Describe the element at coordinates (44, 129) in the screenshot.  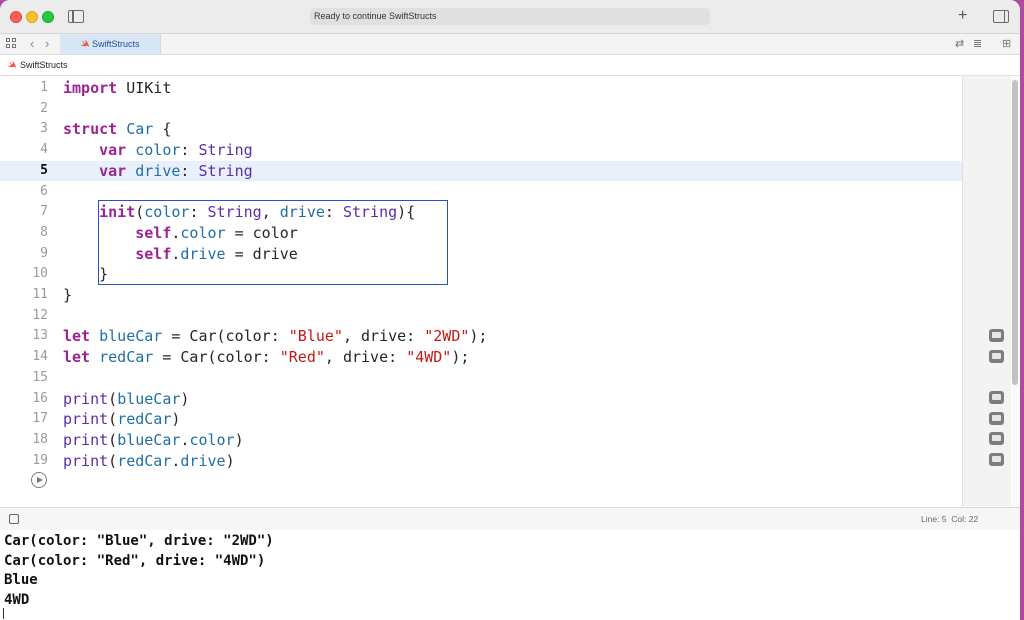
I see `line-number: 3` at that location.